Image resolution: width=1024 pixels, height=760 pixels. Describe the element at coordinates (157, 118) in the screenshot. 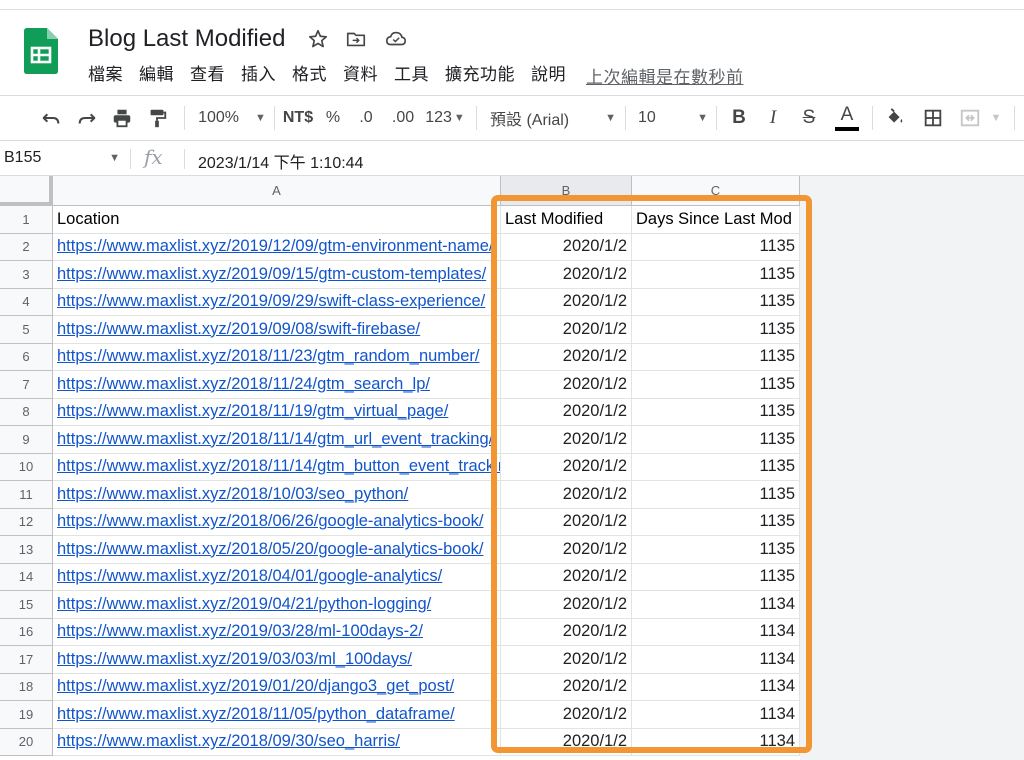

I see `paint-format-icon` at that location.